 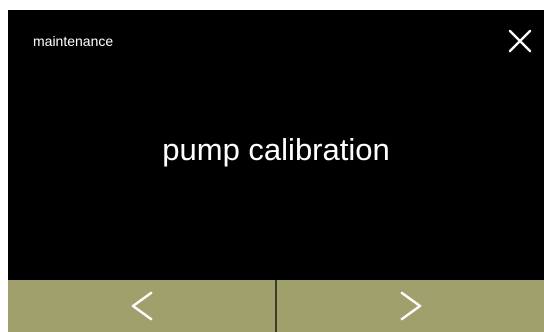 I want to click on screen-title: pump calibration, so click(x=276, y=149).